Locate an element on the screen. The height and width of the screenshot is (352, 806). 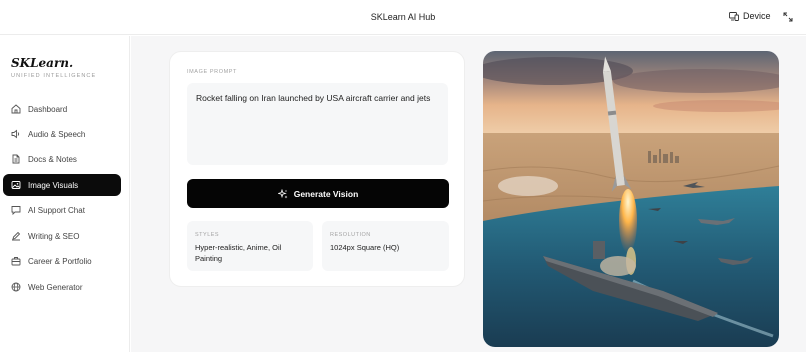
document-icon is located at coordinates (16, 159).